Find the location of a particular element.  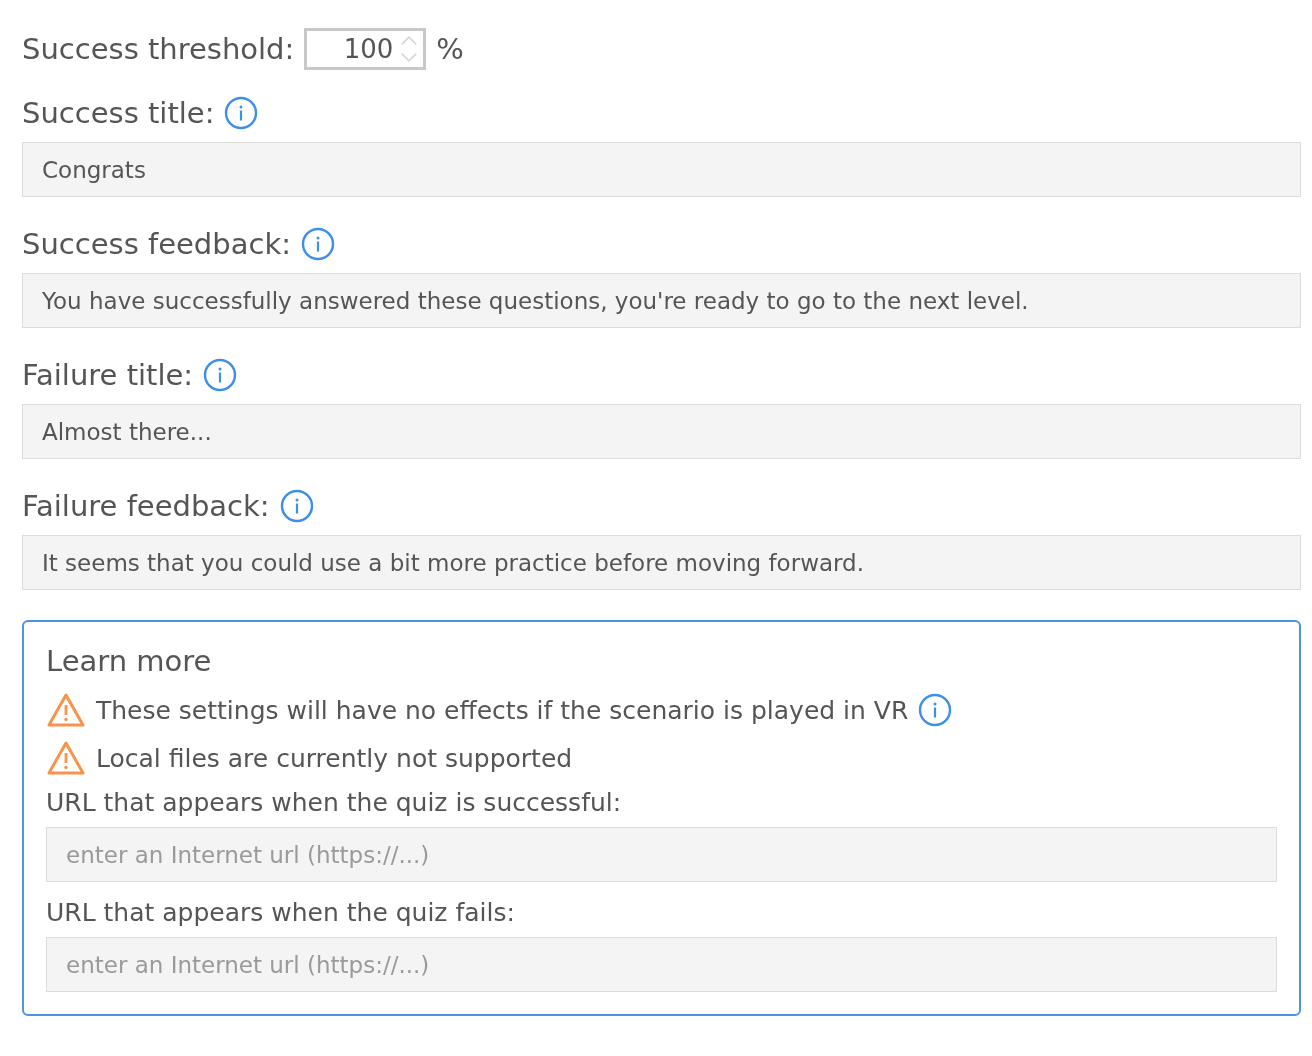

field-label: Success title: is located at coordinates (118, 113).